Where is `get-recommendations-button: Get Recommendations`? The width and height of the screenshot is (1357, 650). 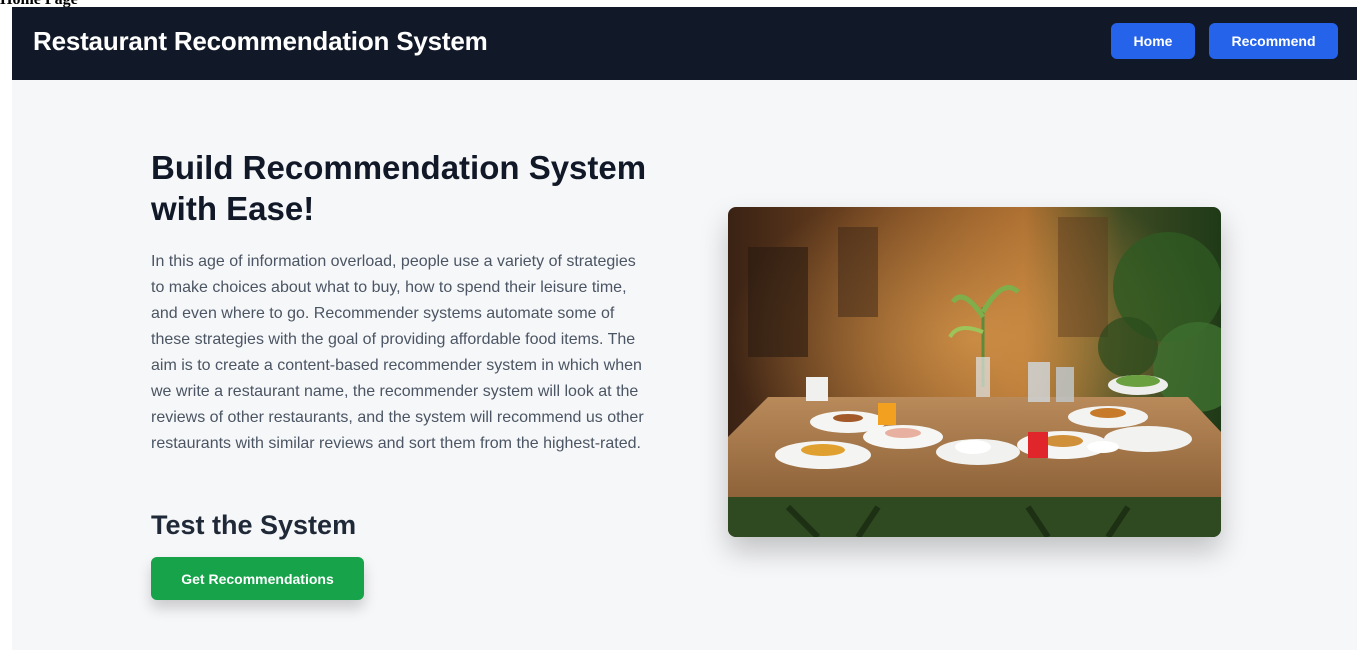
get-recommendations-button: Get Recommendations is located at coordinates (257, 578).